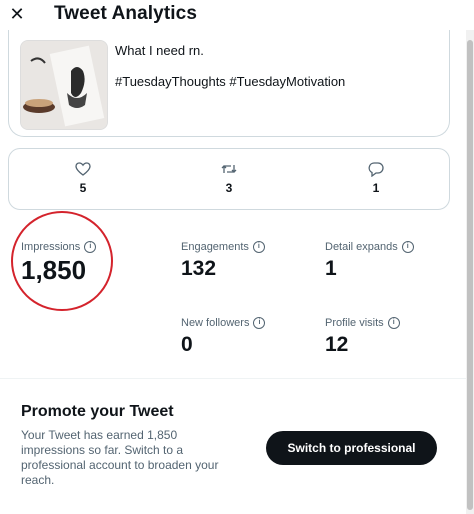 This screenshot has width=474, height=514. Describe the element at coordinates (199, 268) in the screenshot. I see `engagements-value: 132` at that location.